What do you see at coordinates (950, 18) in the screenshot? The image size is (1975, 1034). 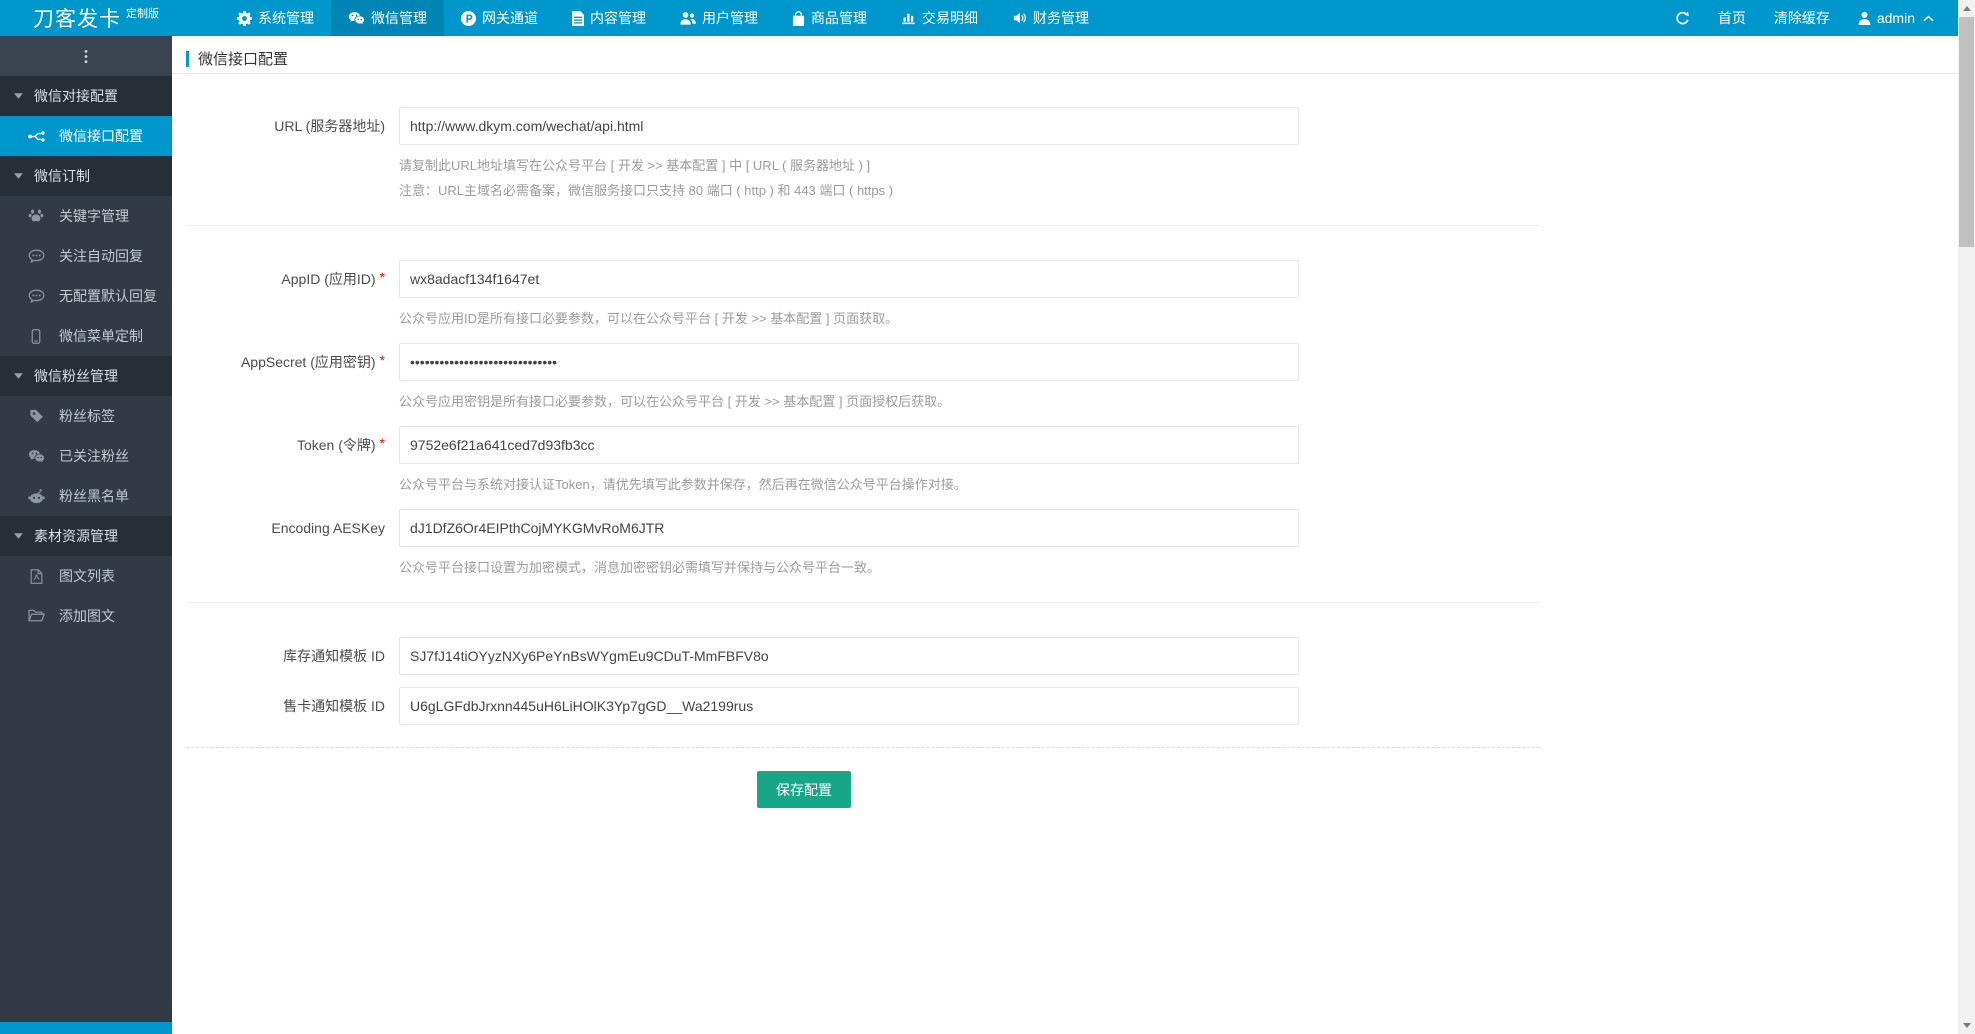 I see `nav-item-label: 交易明细` at bounding box center [950, 18].